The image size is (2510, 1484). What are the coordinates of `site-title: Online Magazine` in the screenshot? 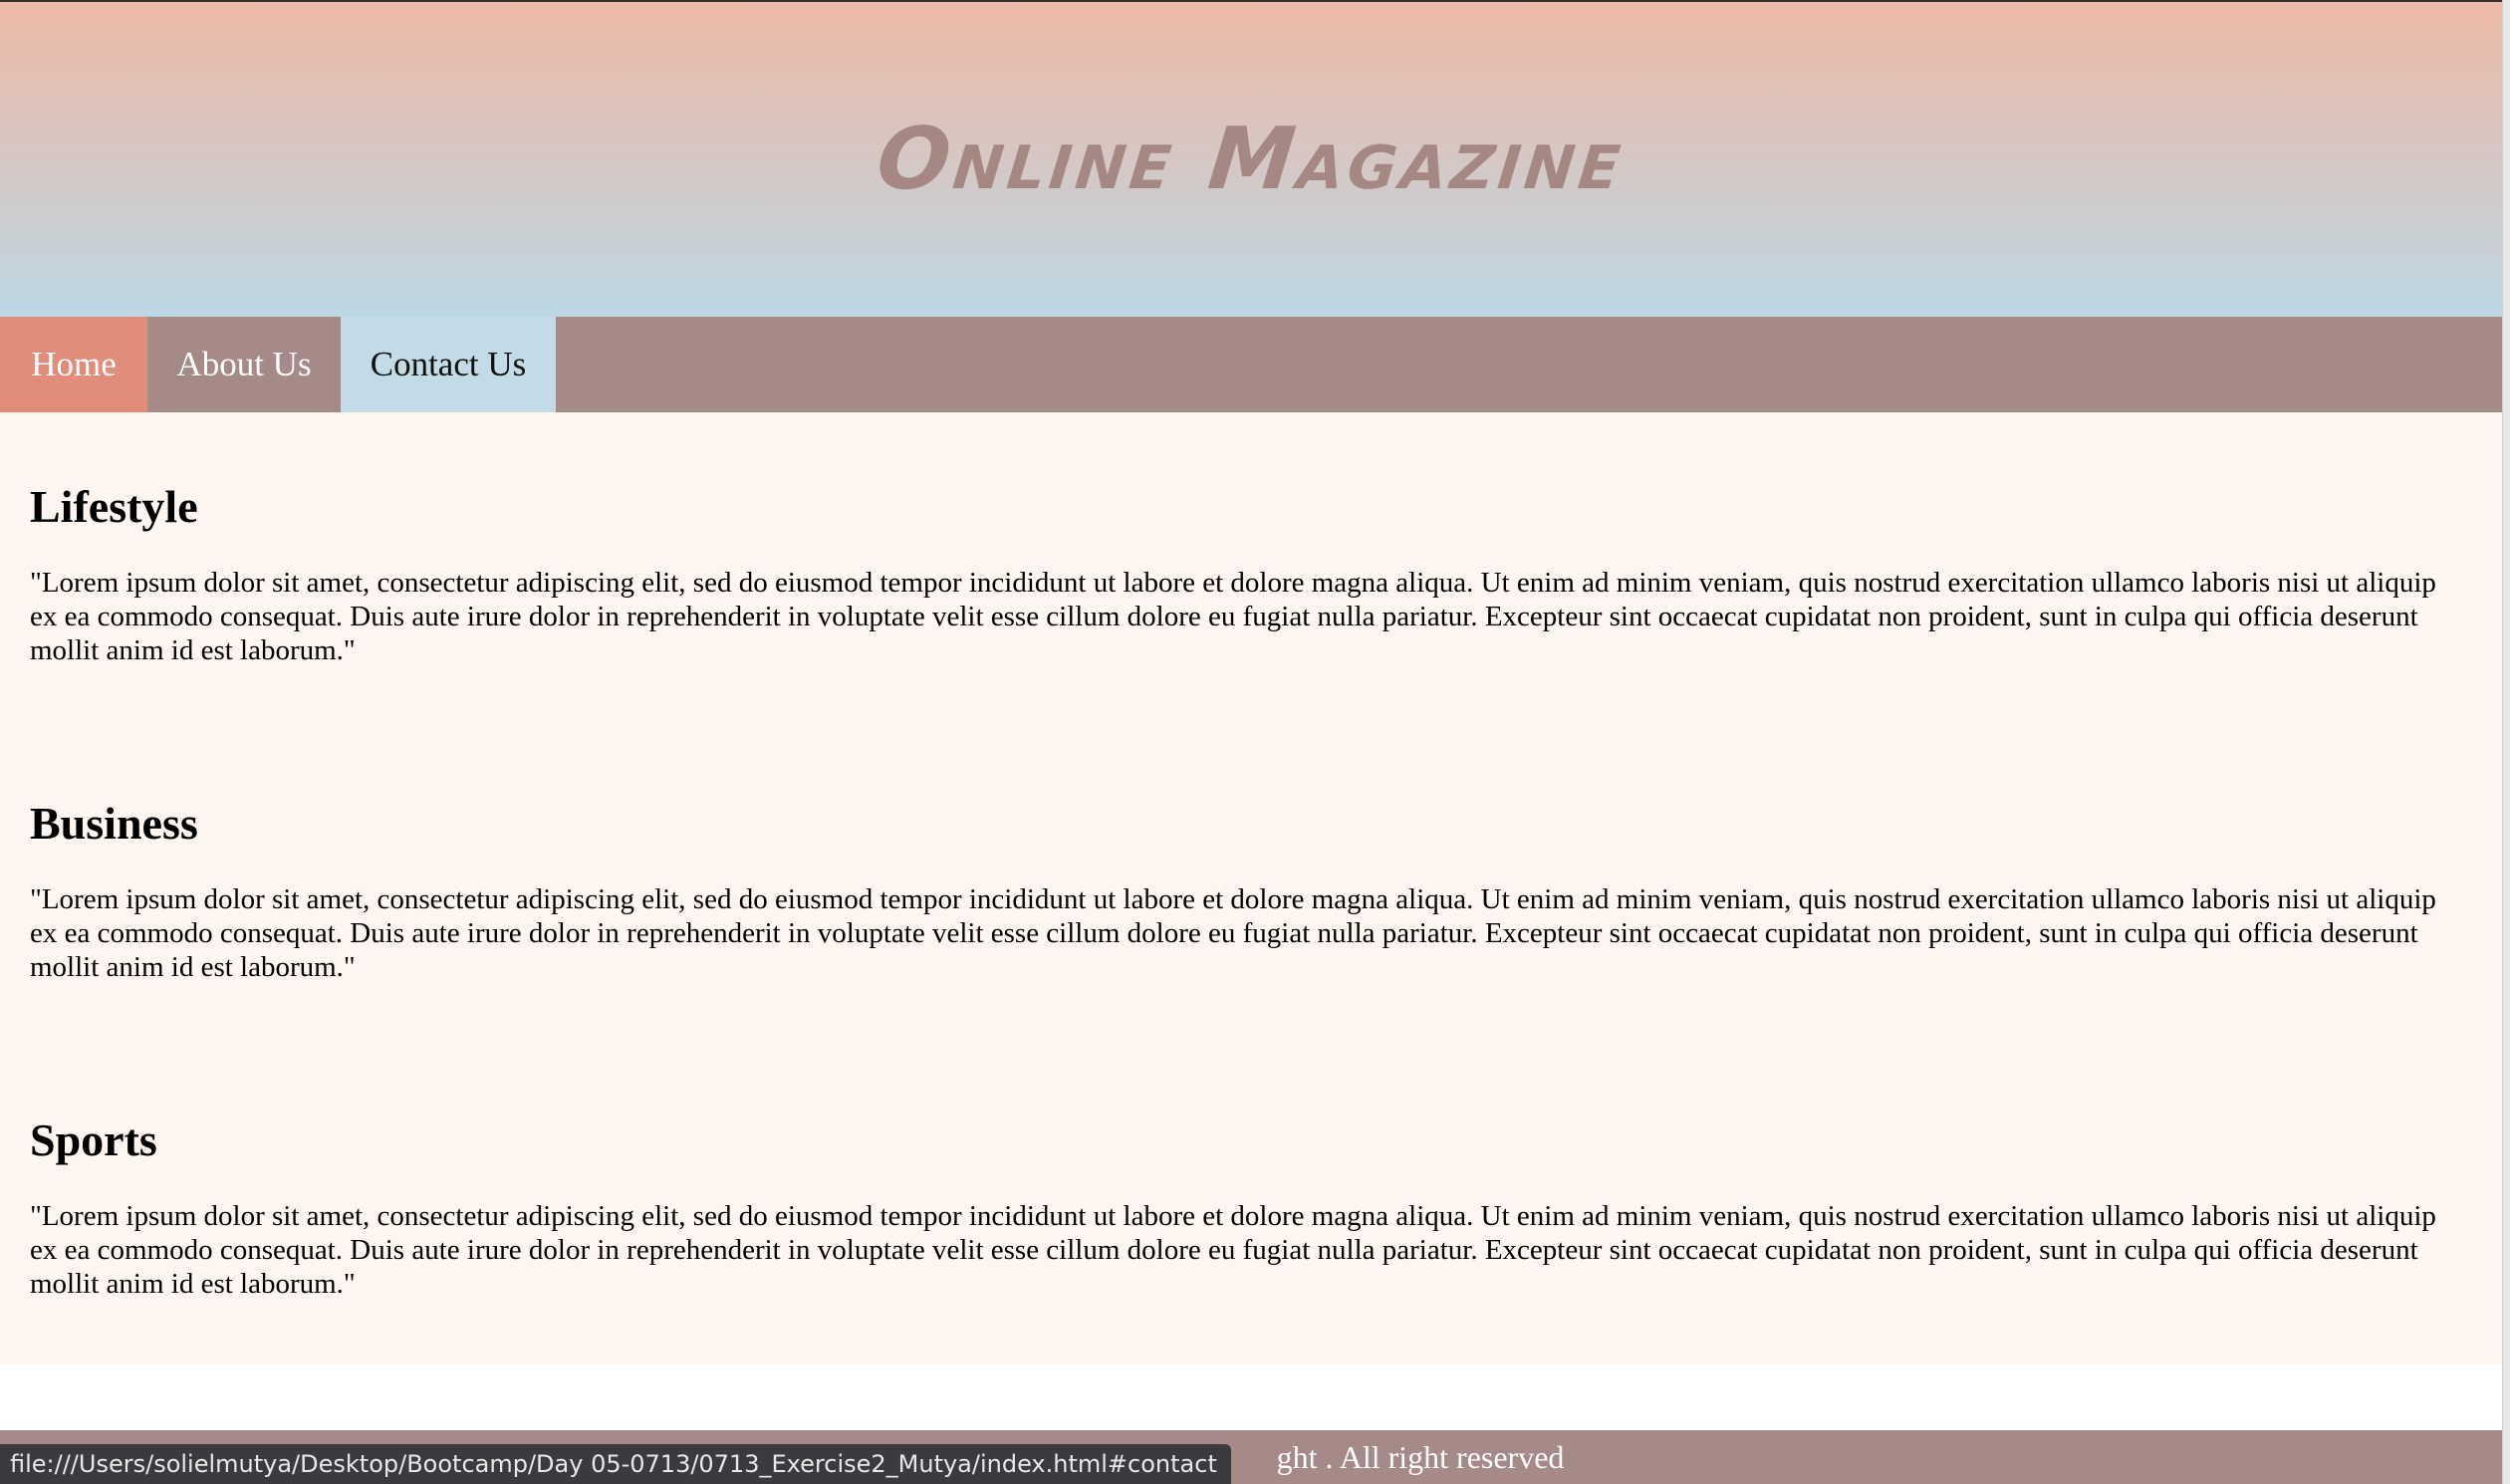 It's located at (1251, 159).